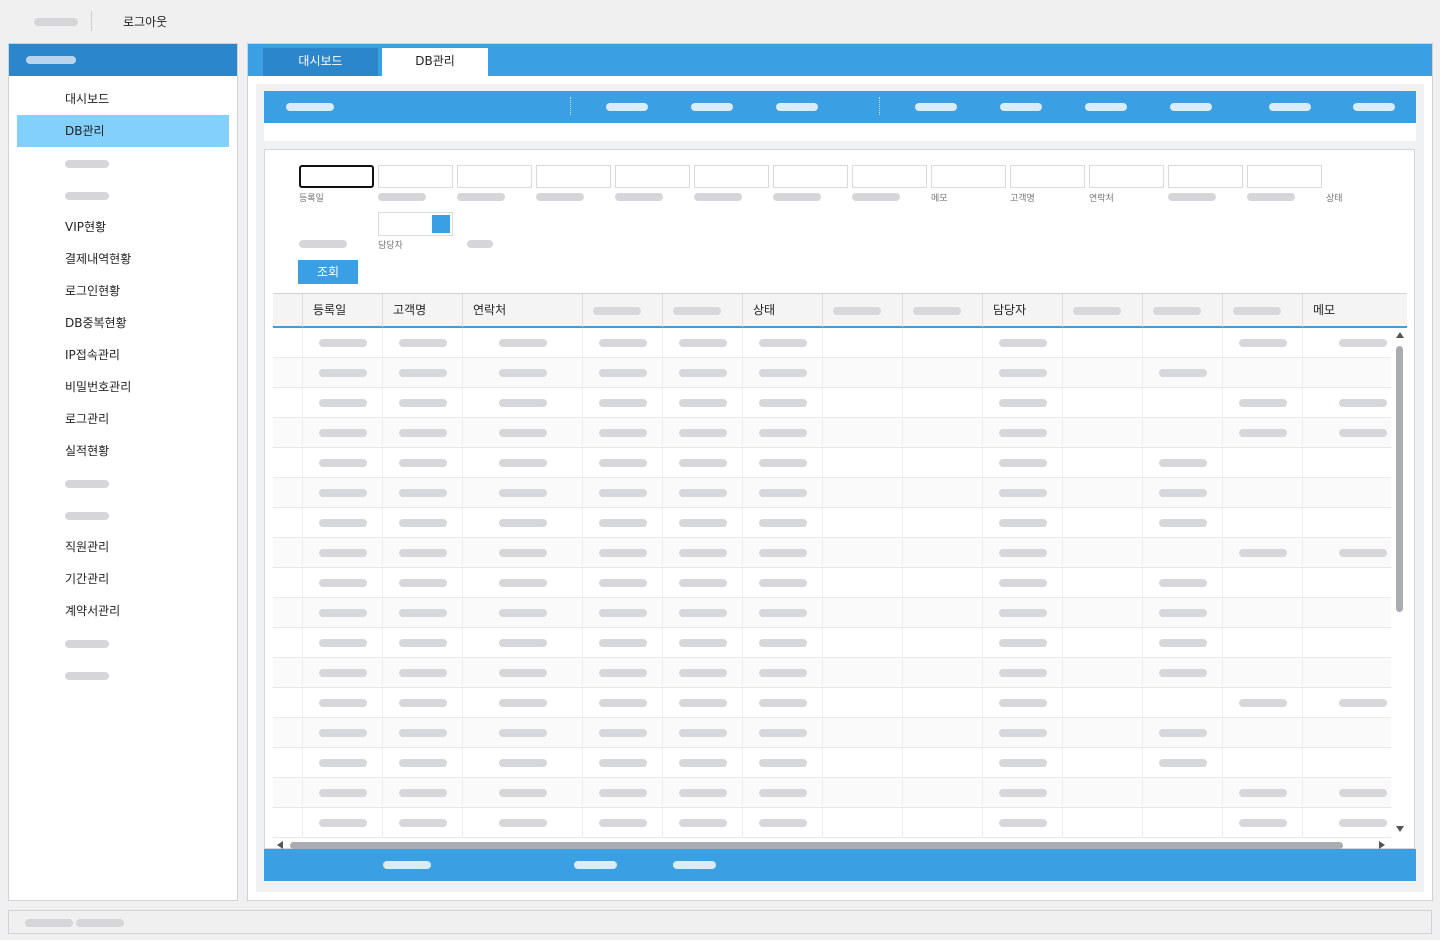  Describe the element at coordinates (328, 272) in the screenshot. I see `search-button: 조회` at that location.